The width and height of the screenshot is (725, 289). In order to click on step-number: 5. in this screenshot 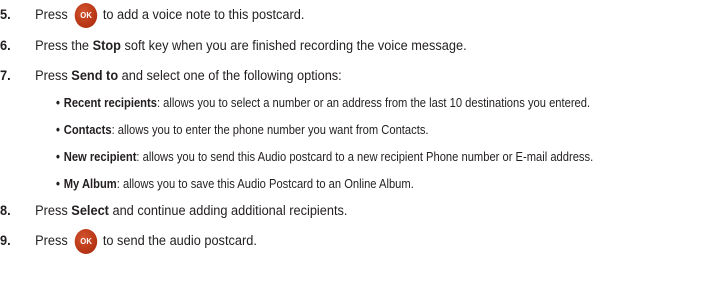, I will do `click(5, 15)`.